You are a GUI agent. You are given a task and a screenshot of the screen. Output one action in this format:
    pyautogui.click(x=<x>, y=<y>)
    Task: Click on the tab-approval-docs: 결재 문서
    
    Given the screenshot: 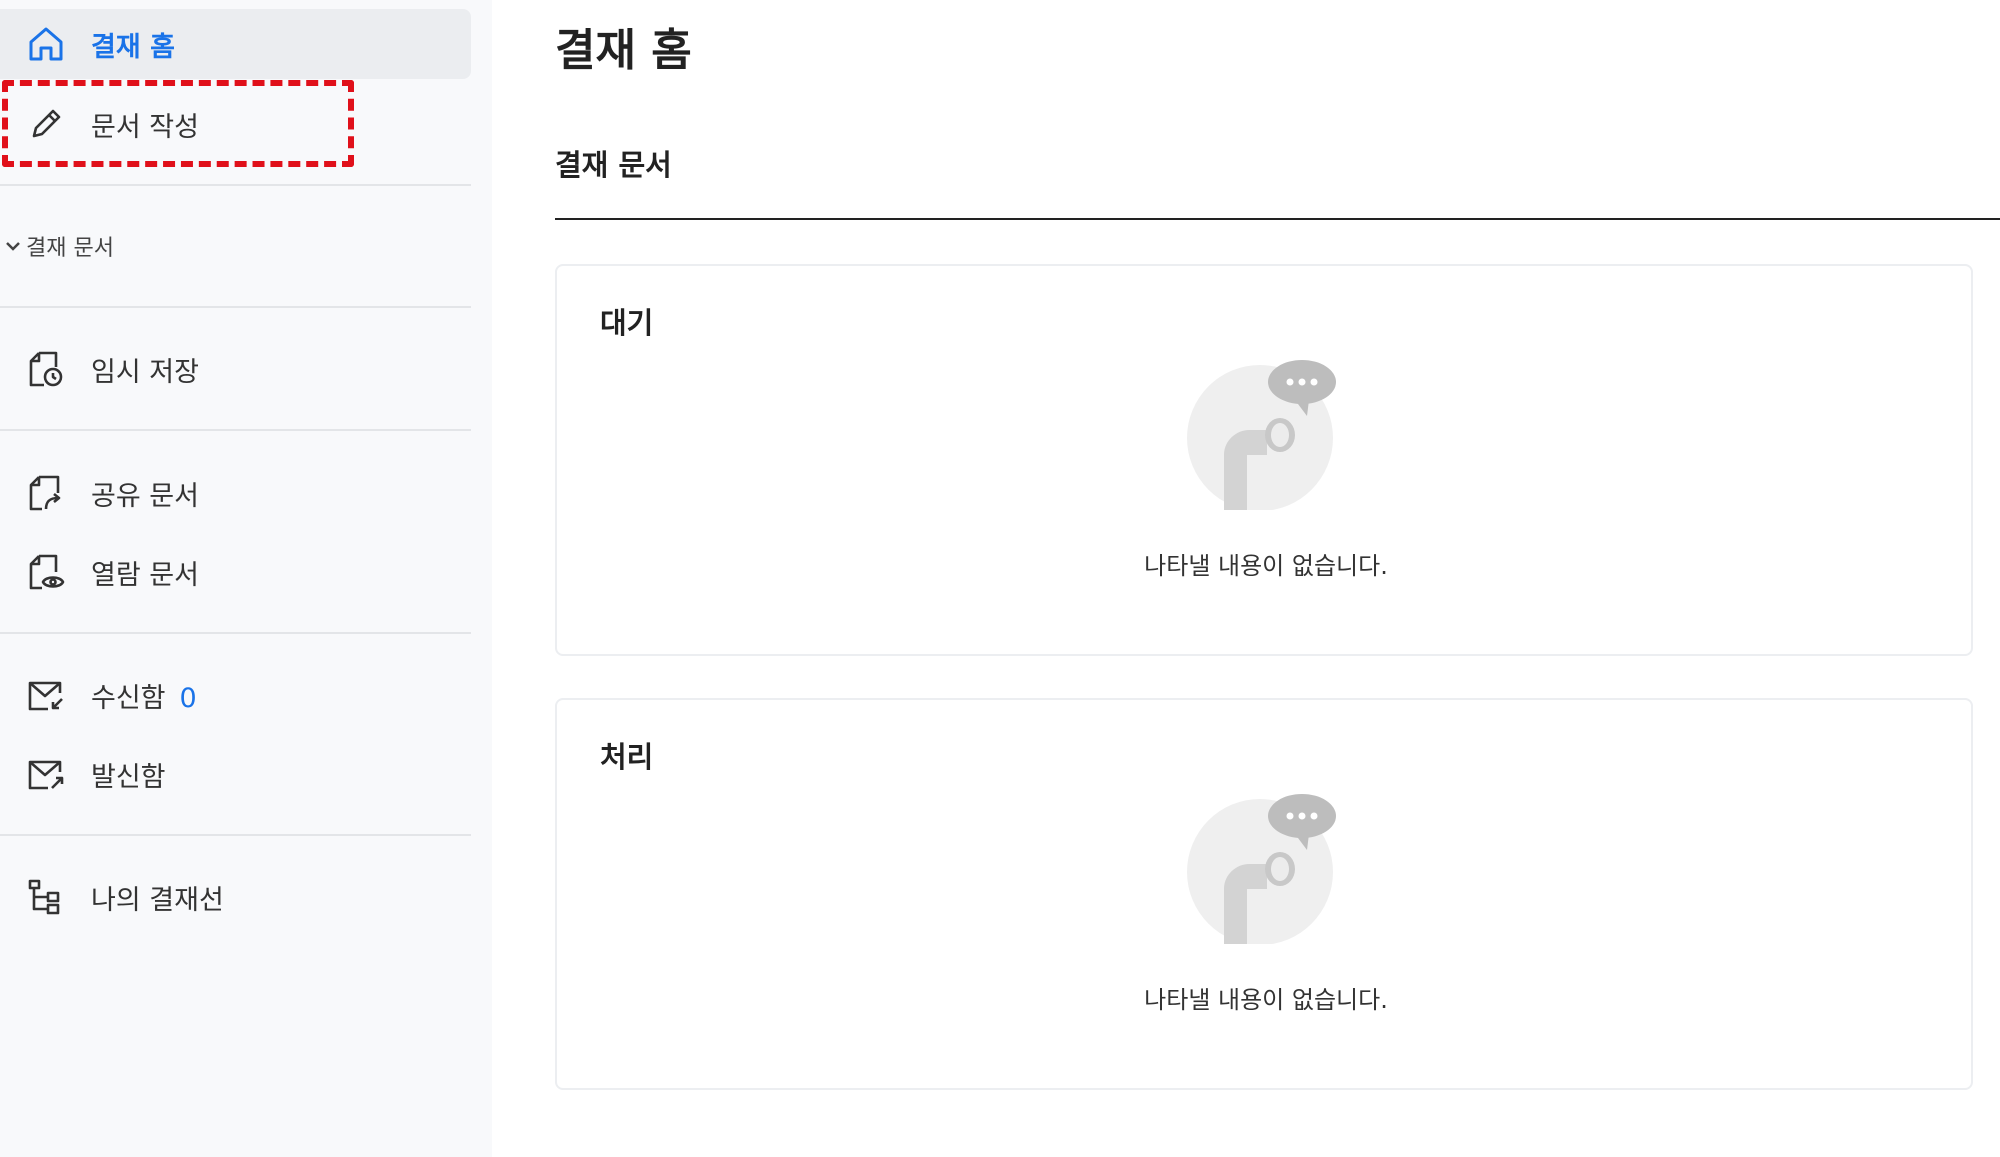 What is the action you would take?
    pyautogui.click(x=613, y=163)
    